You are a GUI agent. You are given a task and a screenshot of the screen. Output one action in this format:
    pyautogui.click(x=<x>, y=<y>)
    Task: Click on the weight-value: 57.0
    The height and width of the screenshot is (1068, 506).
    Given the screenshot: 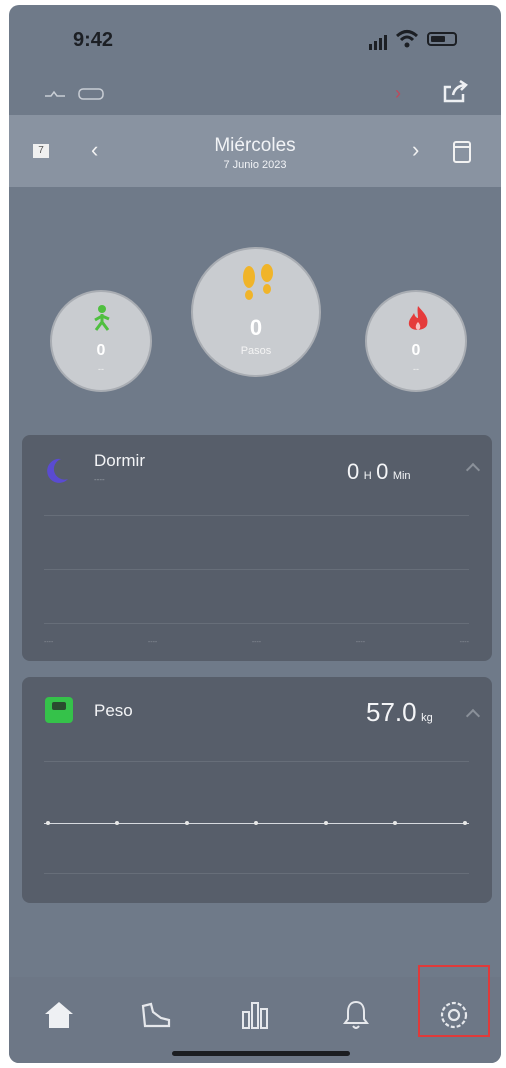 What is the action you would take?
    pyautogui.click(x=391, y=712)
    